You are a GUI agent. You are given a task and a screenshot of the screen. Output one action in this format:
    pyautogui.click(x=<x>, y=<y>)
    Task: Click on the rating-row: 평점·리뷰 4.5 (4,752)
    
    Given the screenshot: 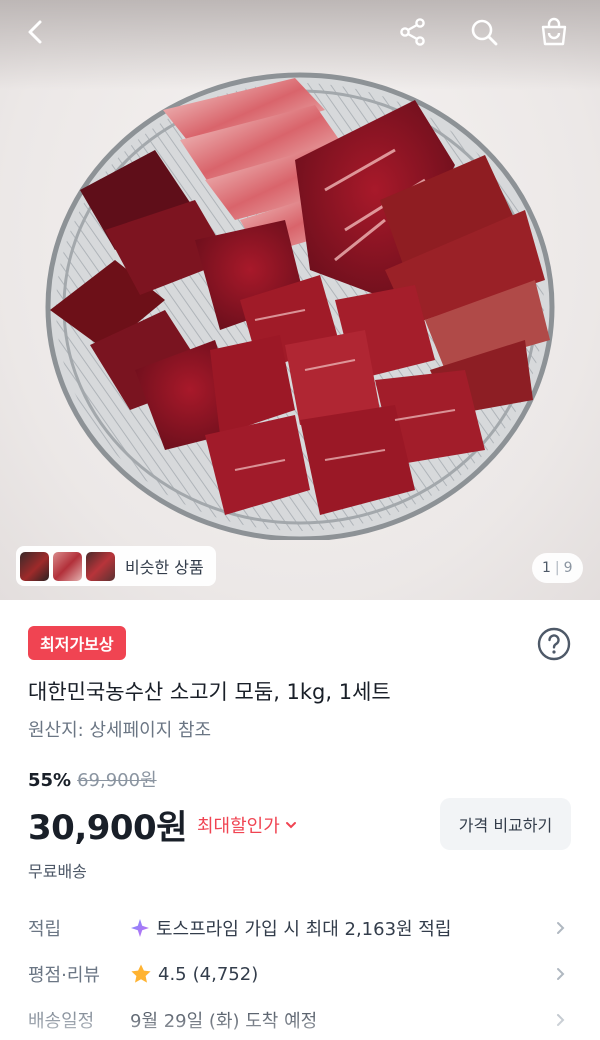 What is the action you would take?
    pyautogui.click(x=300, y=974)
    